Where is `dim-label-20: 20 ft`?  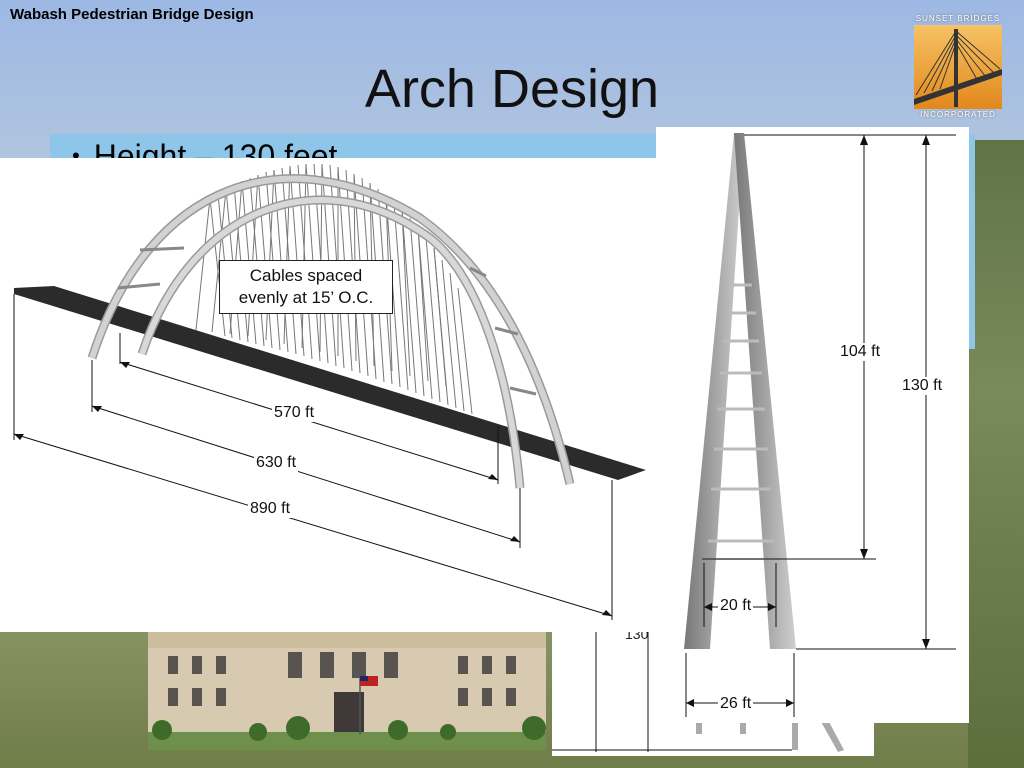 dim-label-20: 20 ft is located at coordinates (736, 606).